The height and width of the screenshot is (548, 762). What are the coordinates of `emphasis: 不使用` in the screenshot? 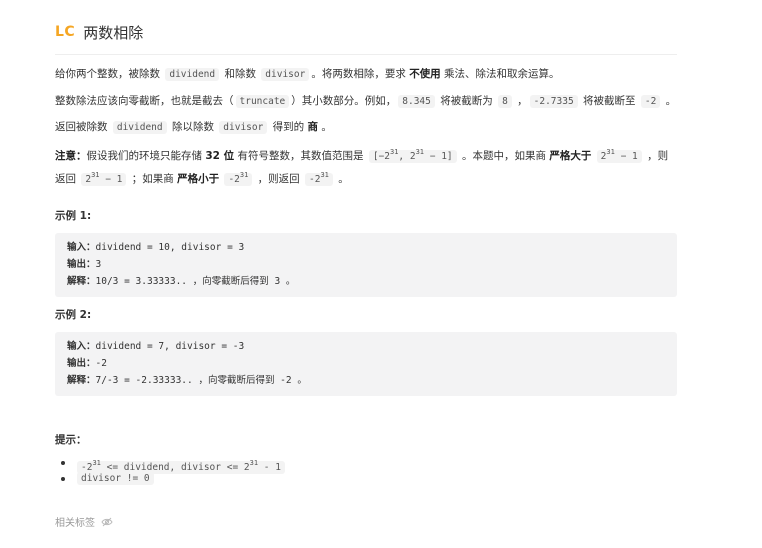 It's located at (425, 74).